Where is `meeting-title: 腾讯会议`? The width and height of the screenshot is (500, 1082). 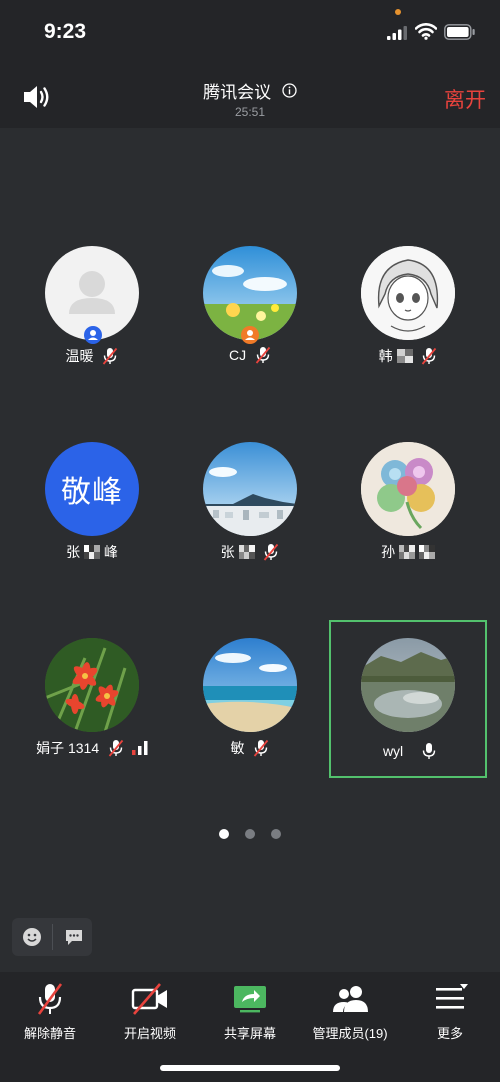 meeting-title: 腾讯会议 is located at coordinates (250, 90).